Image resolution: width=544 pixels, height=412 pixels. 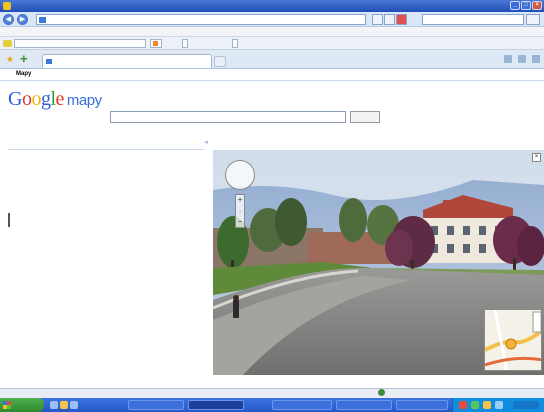 I want to click on dropdown-icon, so click(x=377, y=19).